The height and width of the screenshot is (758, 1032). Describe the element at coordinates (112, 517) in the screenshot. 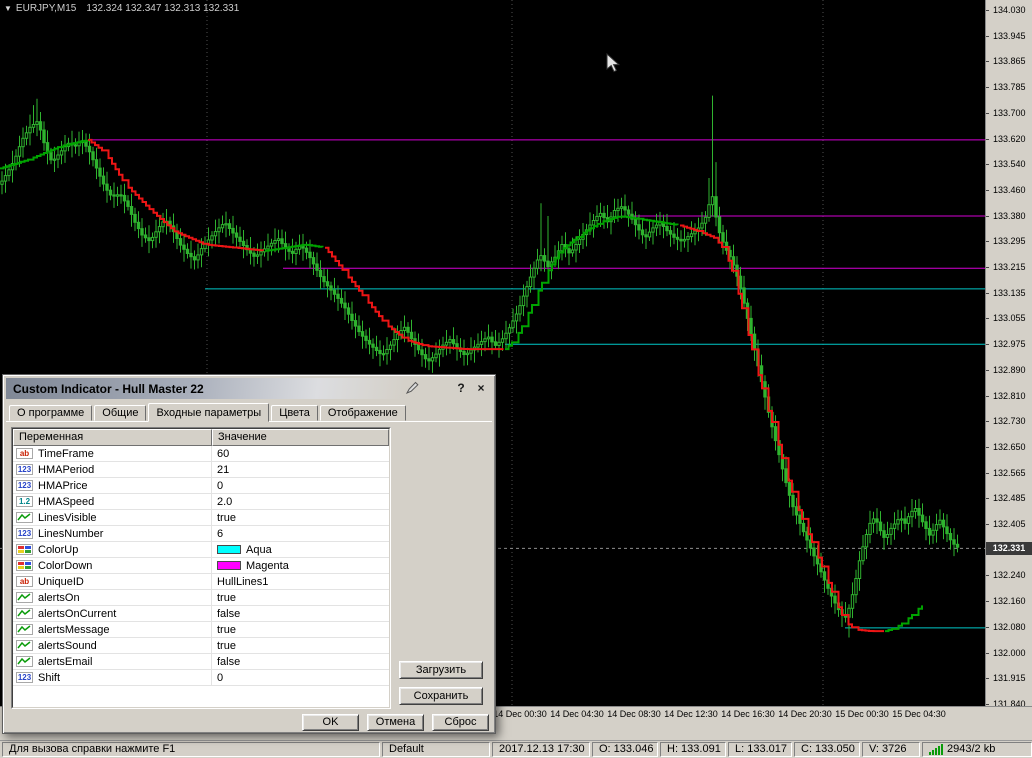

I see `param-name-cell: LinesVisible` at that location.